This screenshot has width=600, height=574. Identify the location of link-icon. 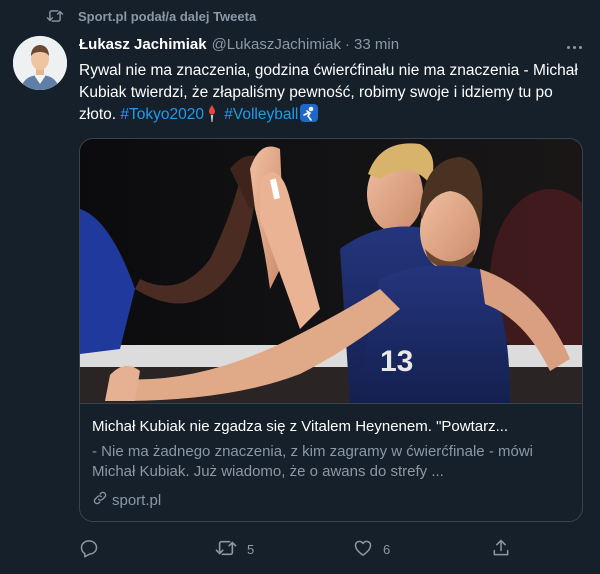
(100, 500).